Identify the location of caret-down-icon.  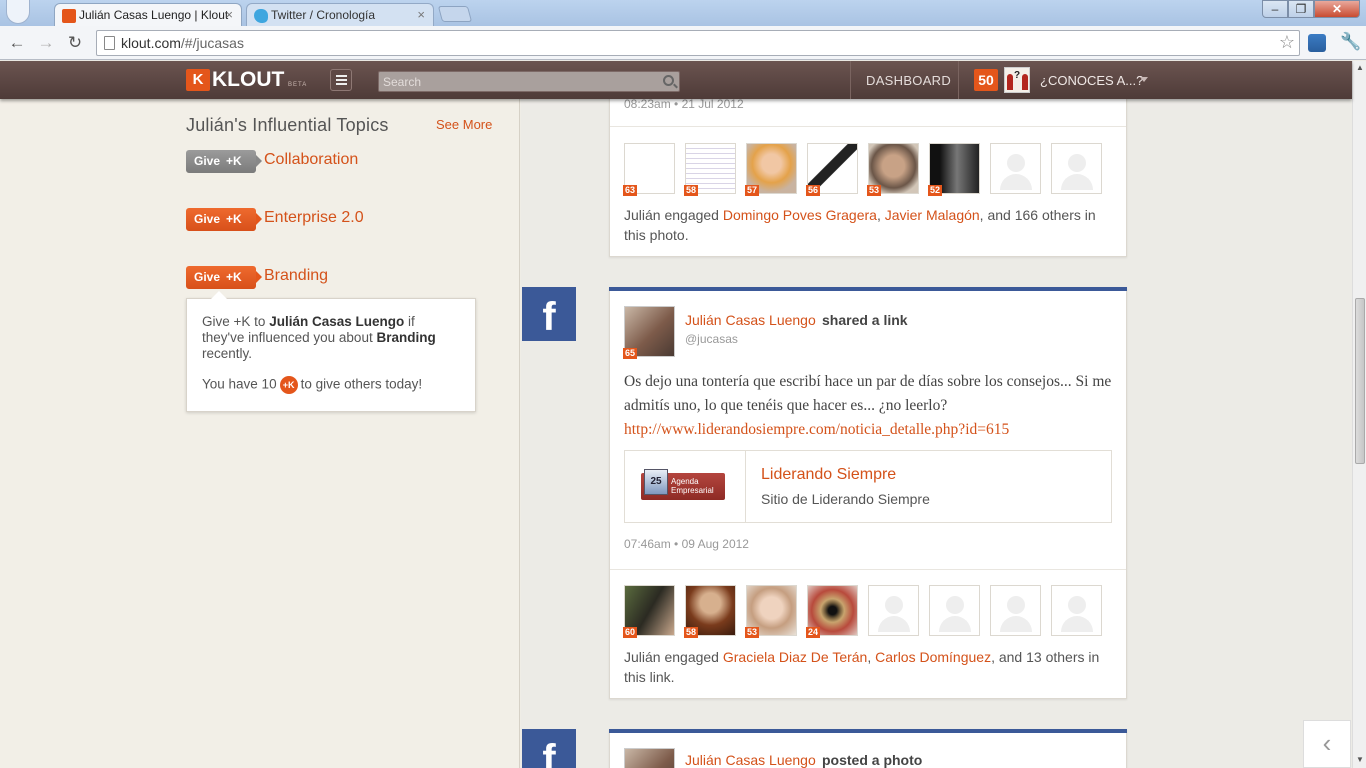
(1144, 79).